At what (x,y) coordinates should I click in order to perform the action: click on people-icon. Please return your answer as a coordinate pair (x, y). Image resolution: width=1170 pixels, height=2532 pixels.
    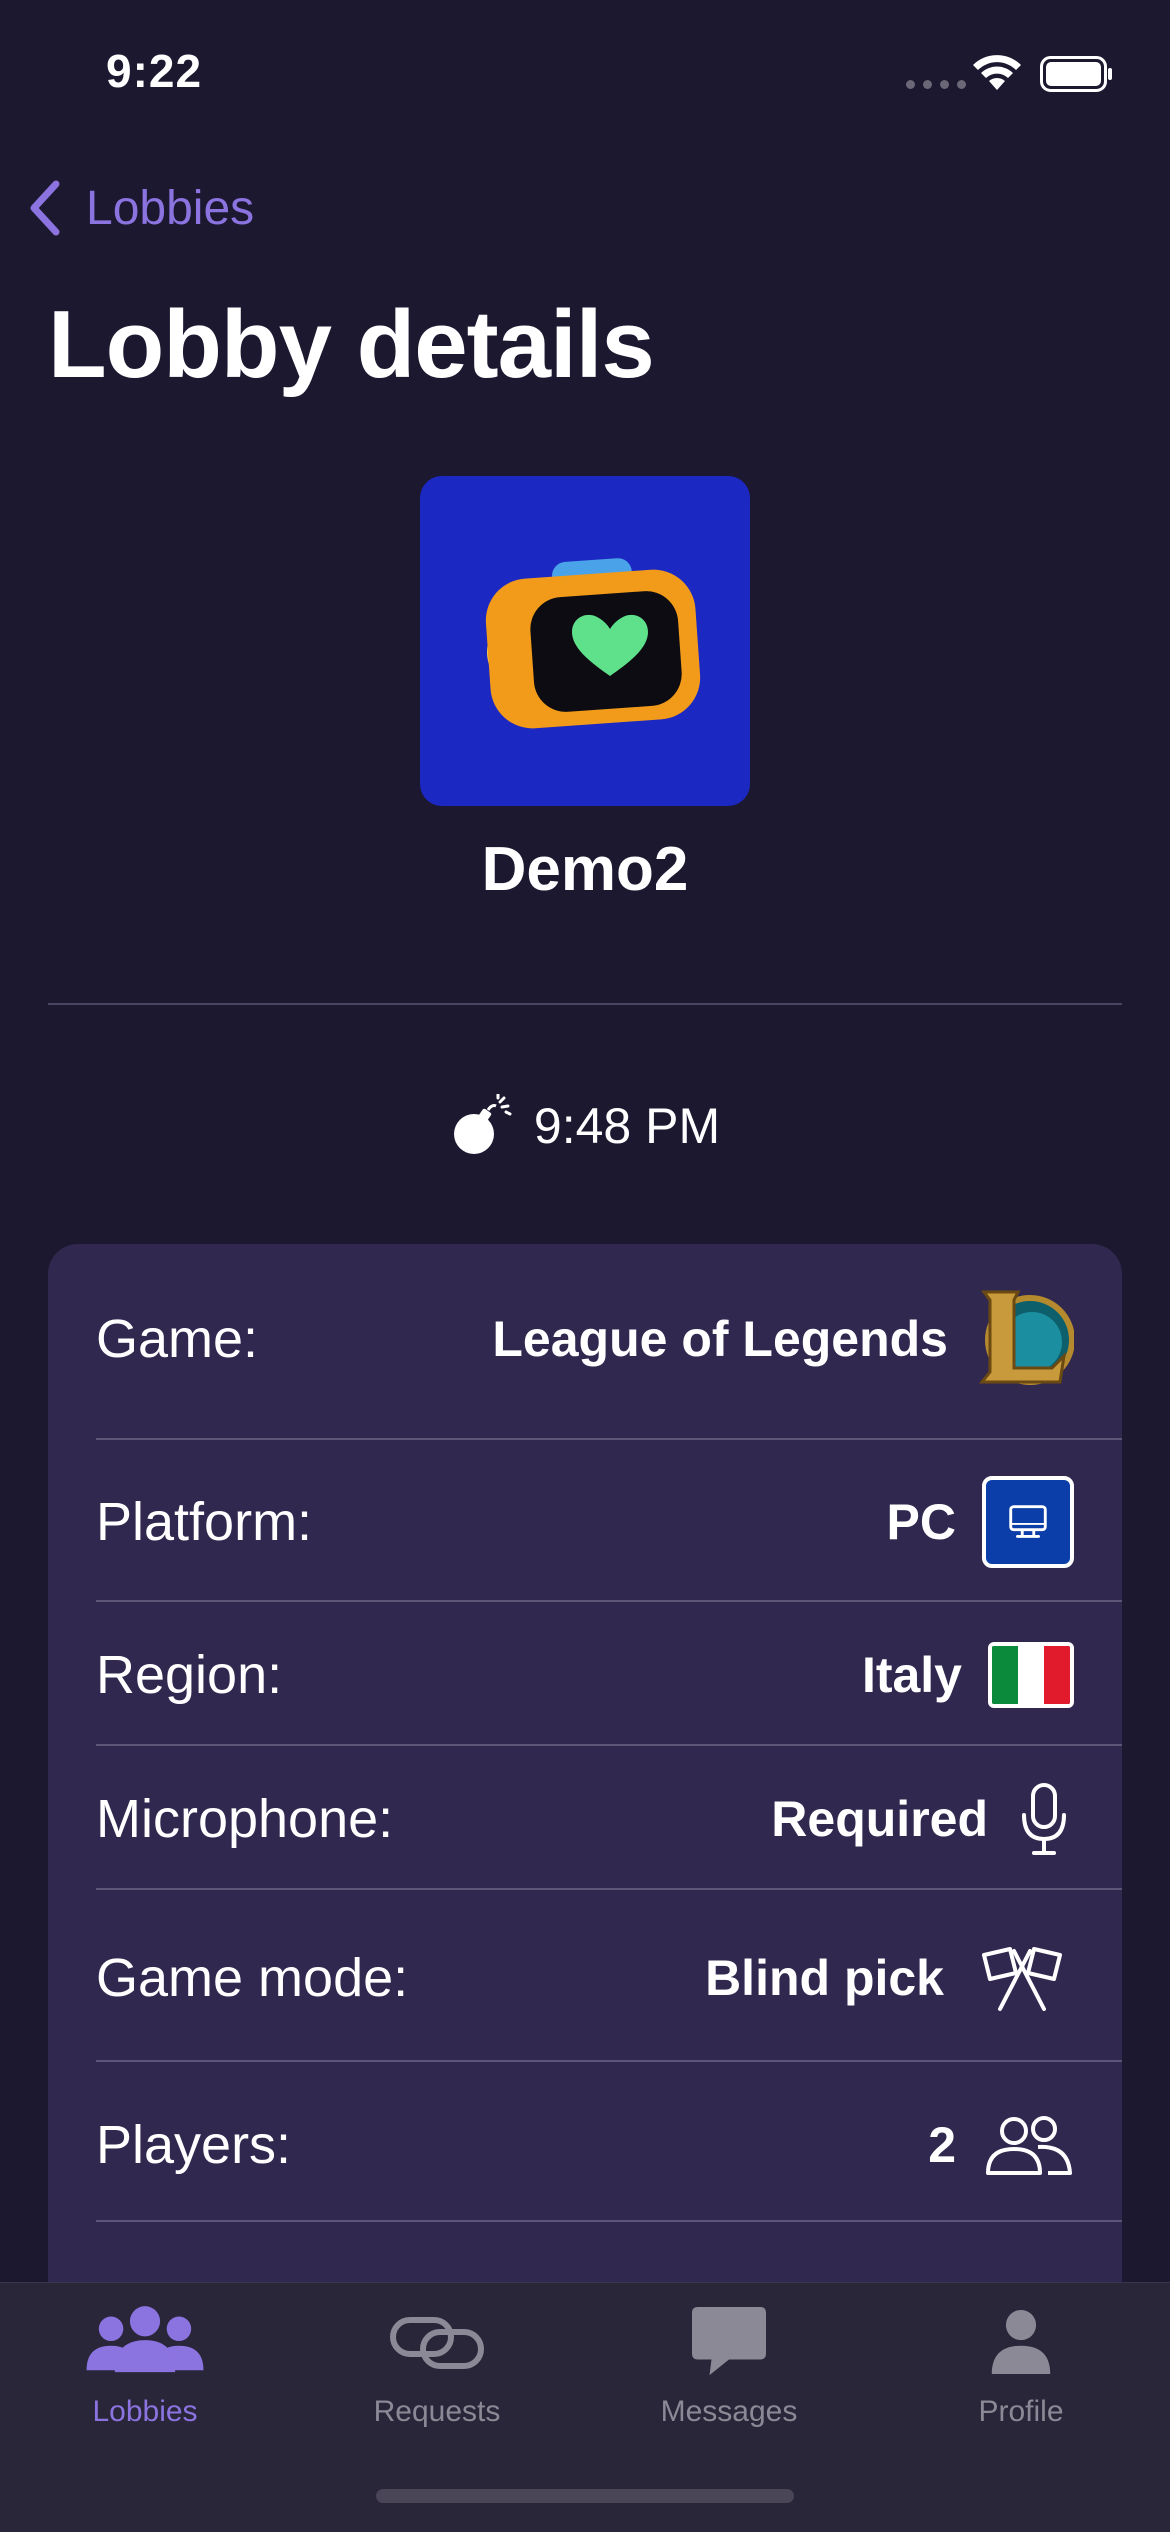
    Looking at the image, I should click on (1029, 2145).